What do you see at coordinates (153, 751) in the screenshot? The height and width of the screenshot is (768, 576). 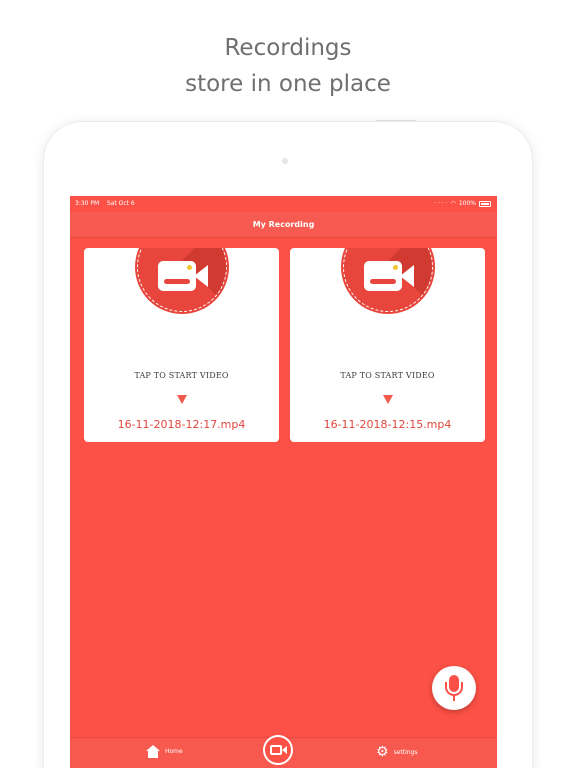 I see `home-icon` at bounding box center [153, 751].